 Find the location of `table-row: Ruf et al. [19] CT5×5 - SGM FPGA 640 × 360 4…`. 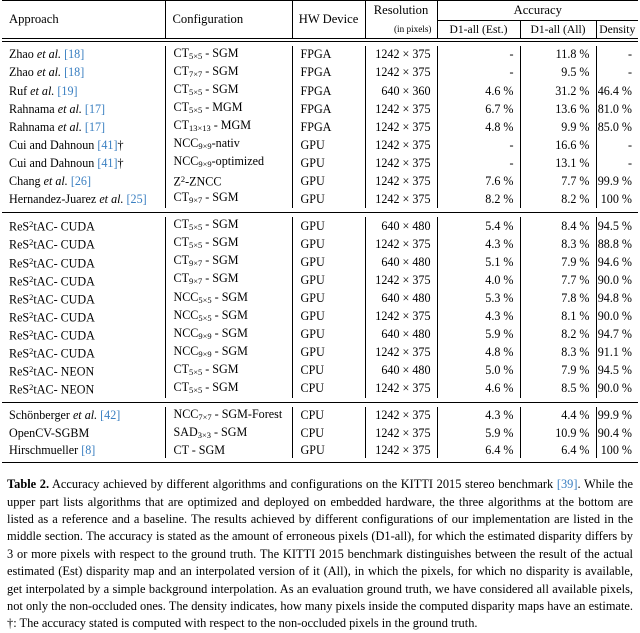

table-row: Ruf et al. [19] CT5×5 - SGM FPGA 640 × 360 4… is located at coordinates (320, 91).